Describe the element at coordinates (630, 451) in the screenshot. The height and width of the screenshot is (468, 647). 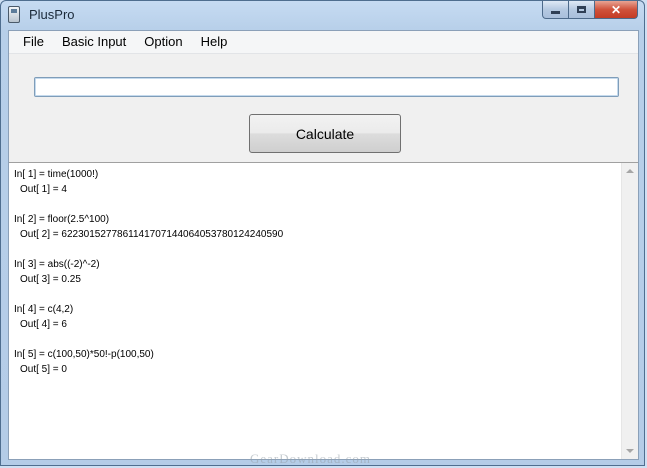
I see `scroll-down-icon` at that location.